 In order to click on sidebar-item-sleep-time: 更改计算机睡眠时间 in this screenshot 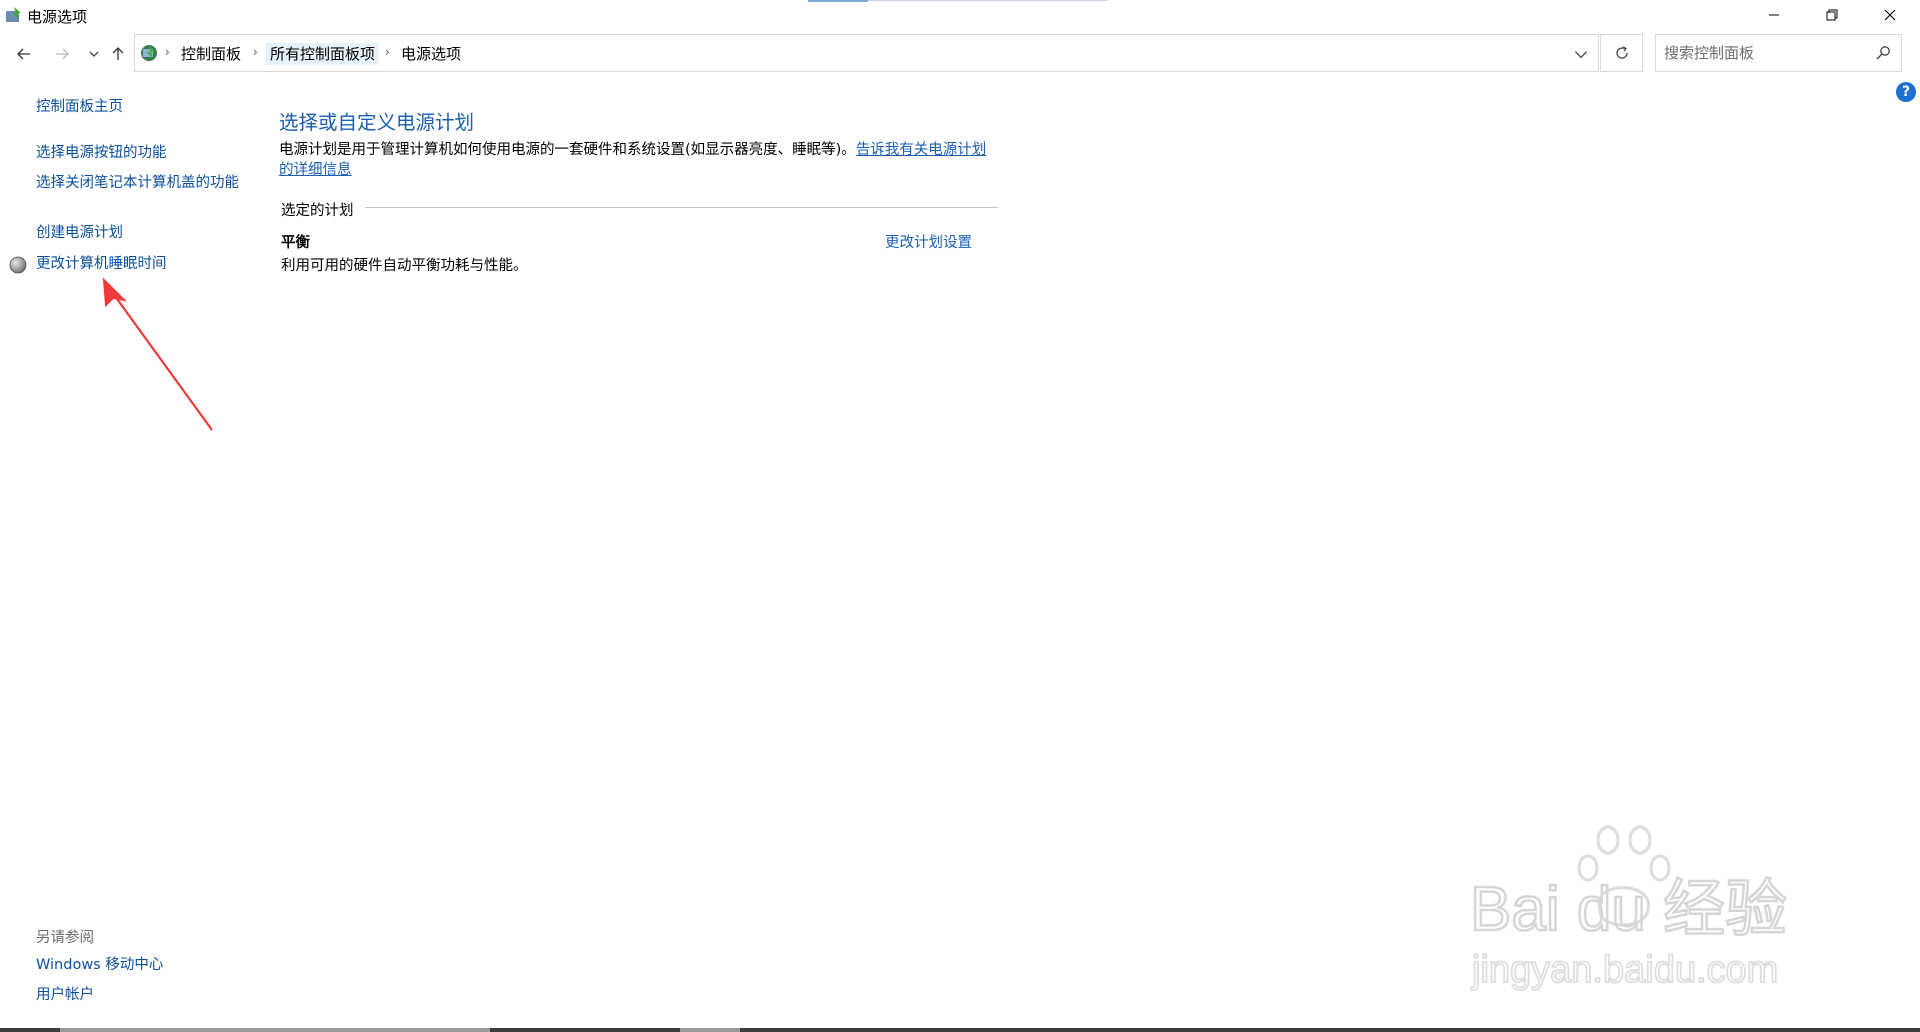, I will do `click(136, 264)`.